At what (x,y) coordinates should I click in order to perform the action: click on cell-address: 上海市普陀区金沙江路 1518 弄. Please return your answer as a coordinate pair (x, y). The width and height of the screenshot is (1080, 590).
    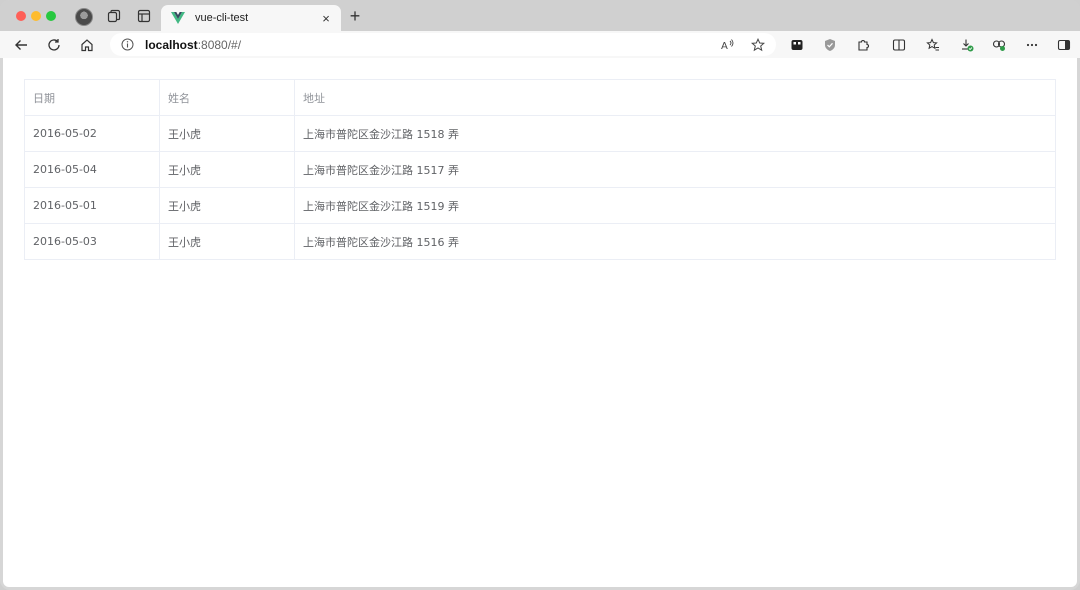
    Looking at the image, I should click on (675, 133).